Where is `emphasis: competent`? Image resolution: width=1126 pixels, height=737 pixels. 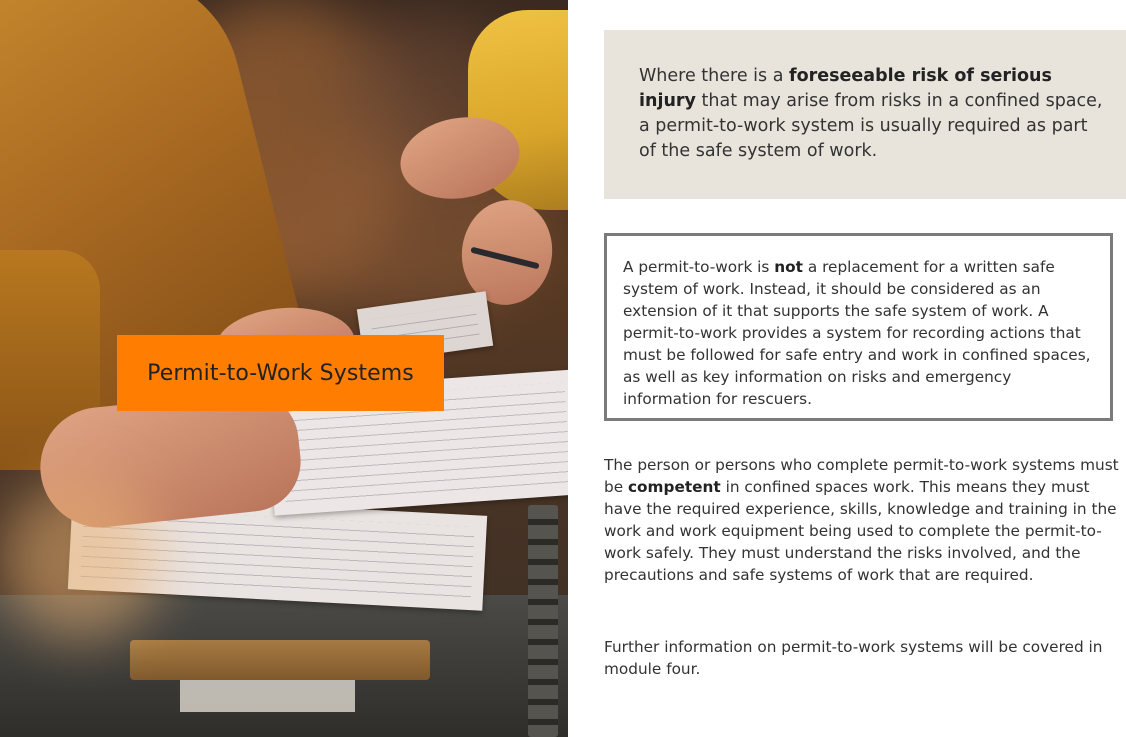 emphasis: competent is located at coordinates (674, 487).